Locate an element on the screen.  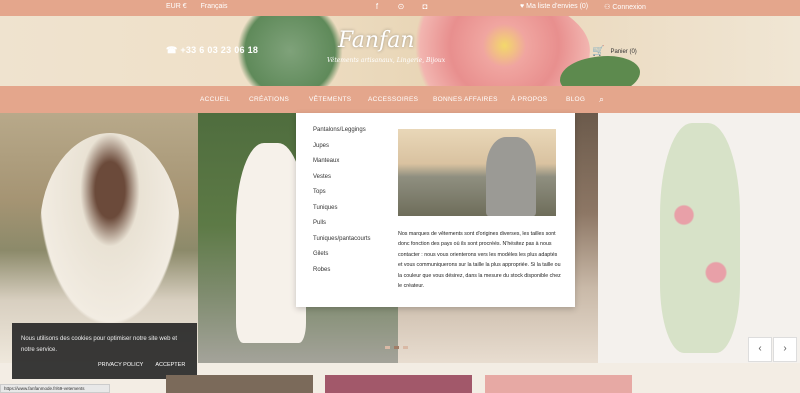
site-tagline: Vêtements artisanaux, Lingerie, Bijoux is located at coordinates (386, 60).